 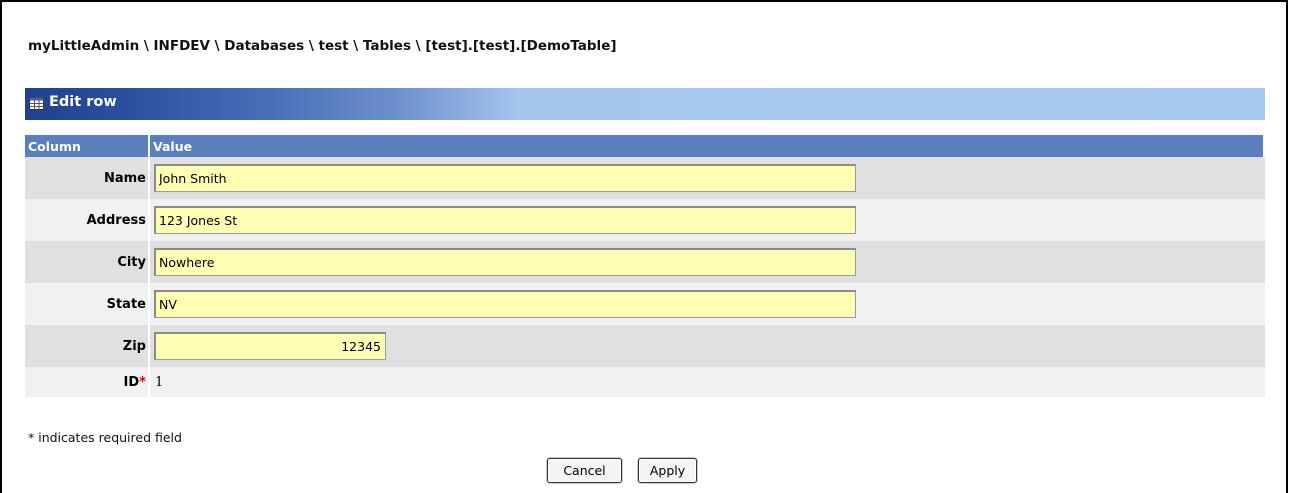 I want to click on panel-header: Edit row, so click(x=645, y=104).